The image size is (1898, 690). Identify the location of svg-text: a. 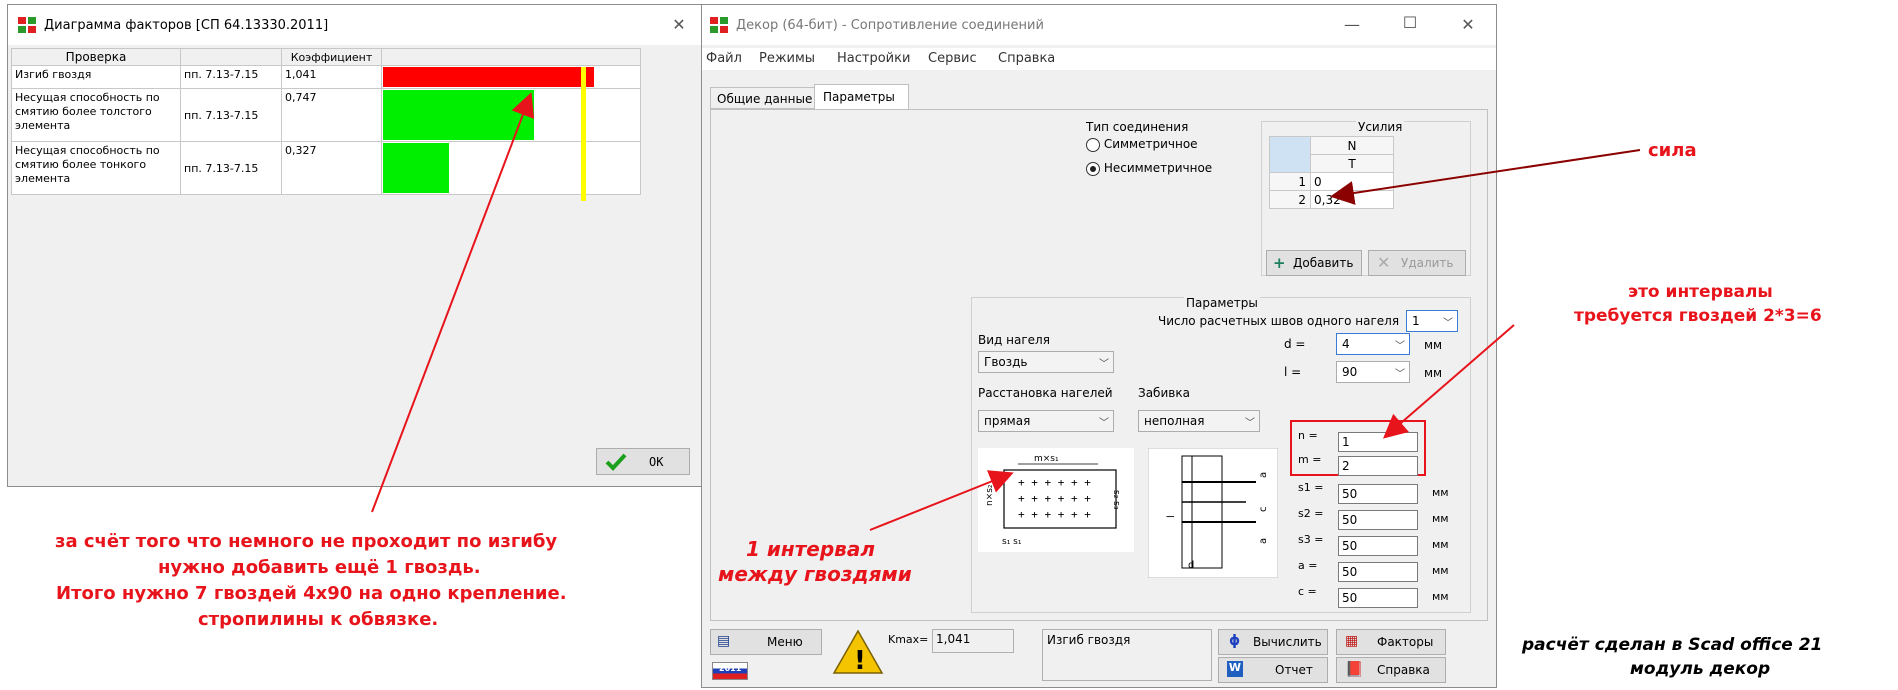
(1263, 541).